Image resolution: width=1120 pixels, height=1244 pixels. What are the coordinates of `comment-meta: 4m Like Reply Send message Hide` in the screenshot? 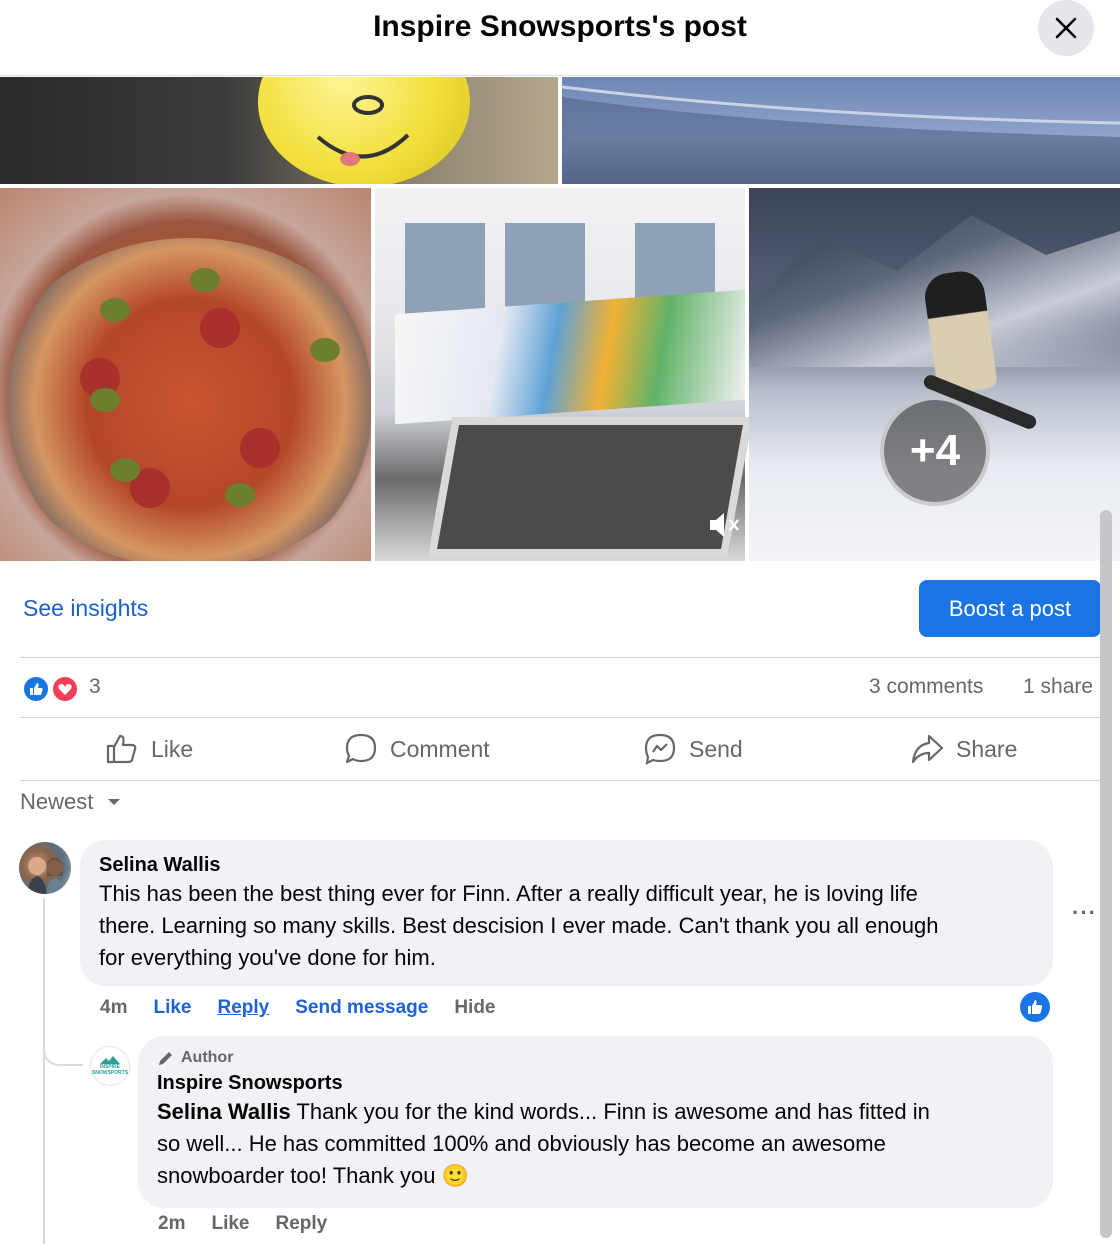 It's located at (311, 1008).